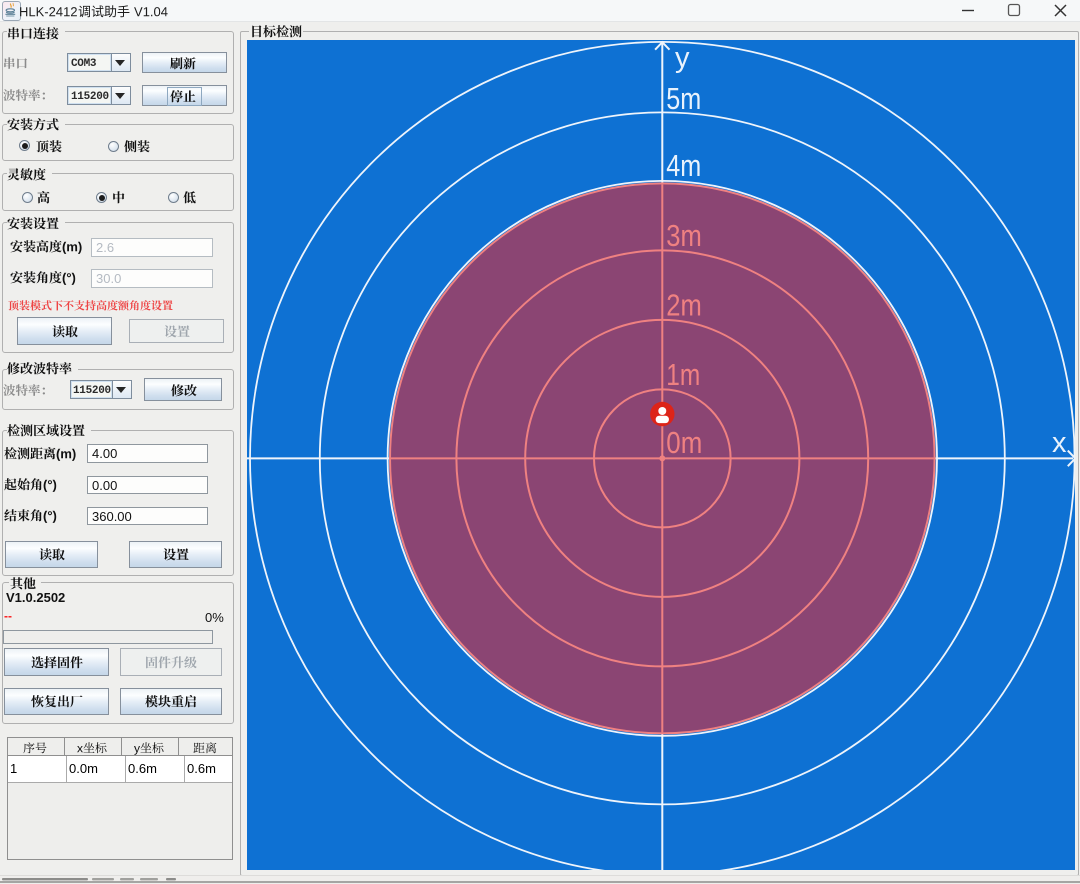 This screenshot has height=884, width=1080. Describe the element at coordinates (683, 374) in the screenshot. I see `svg-text: 1m` at that location.